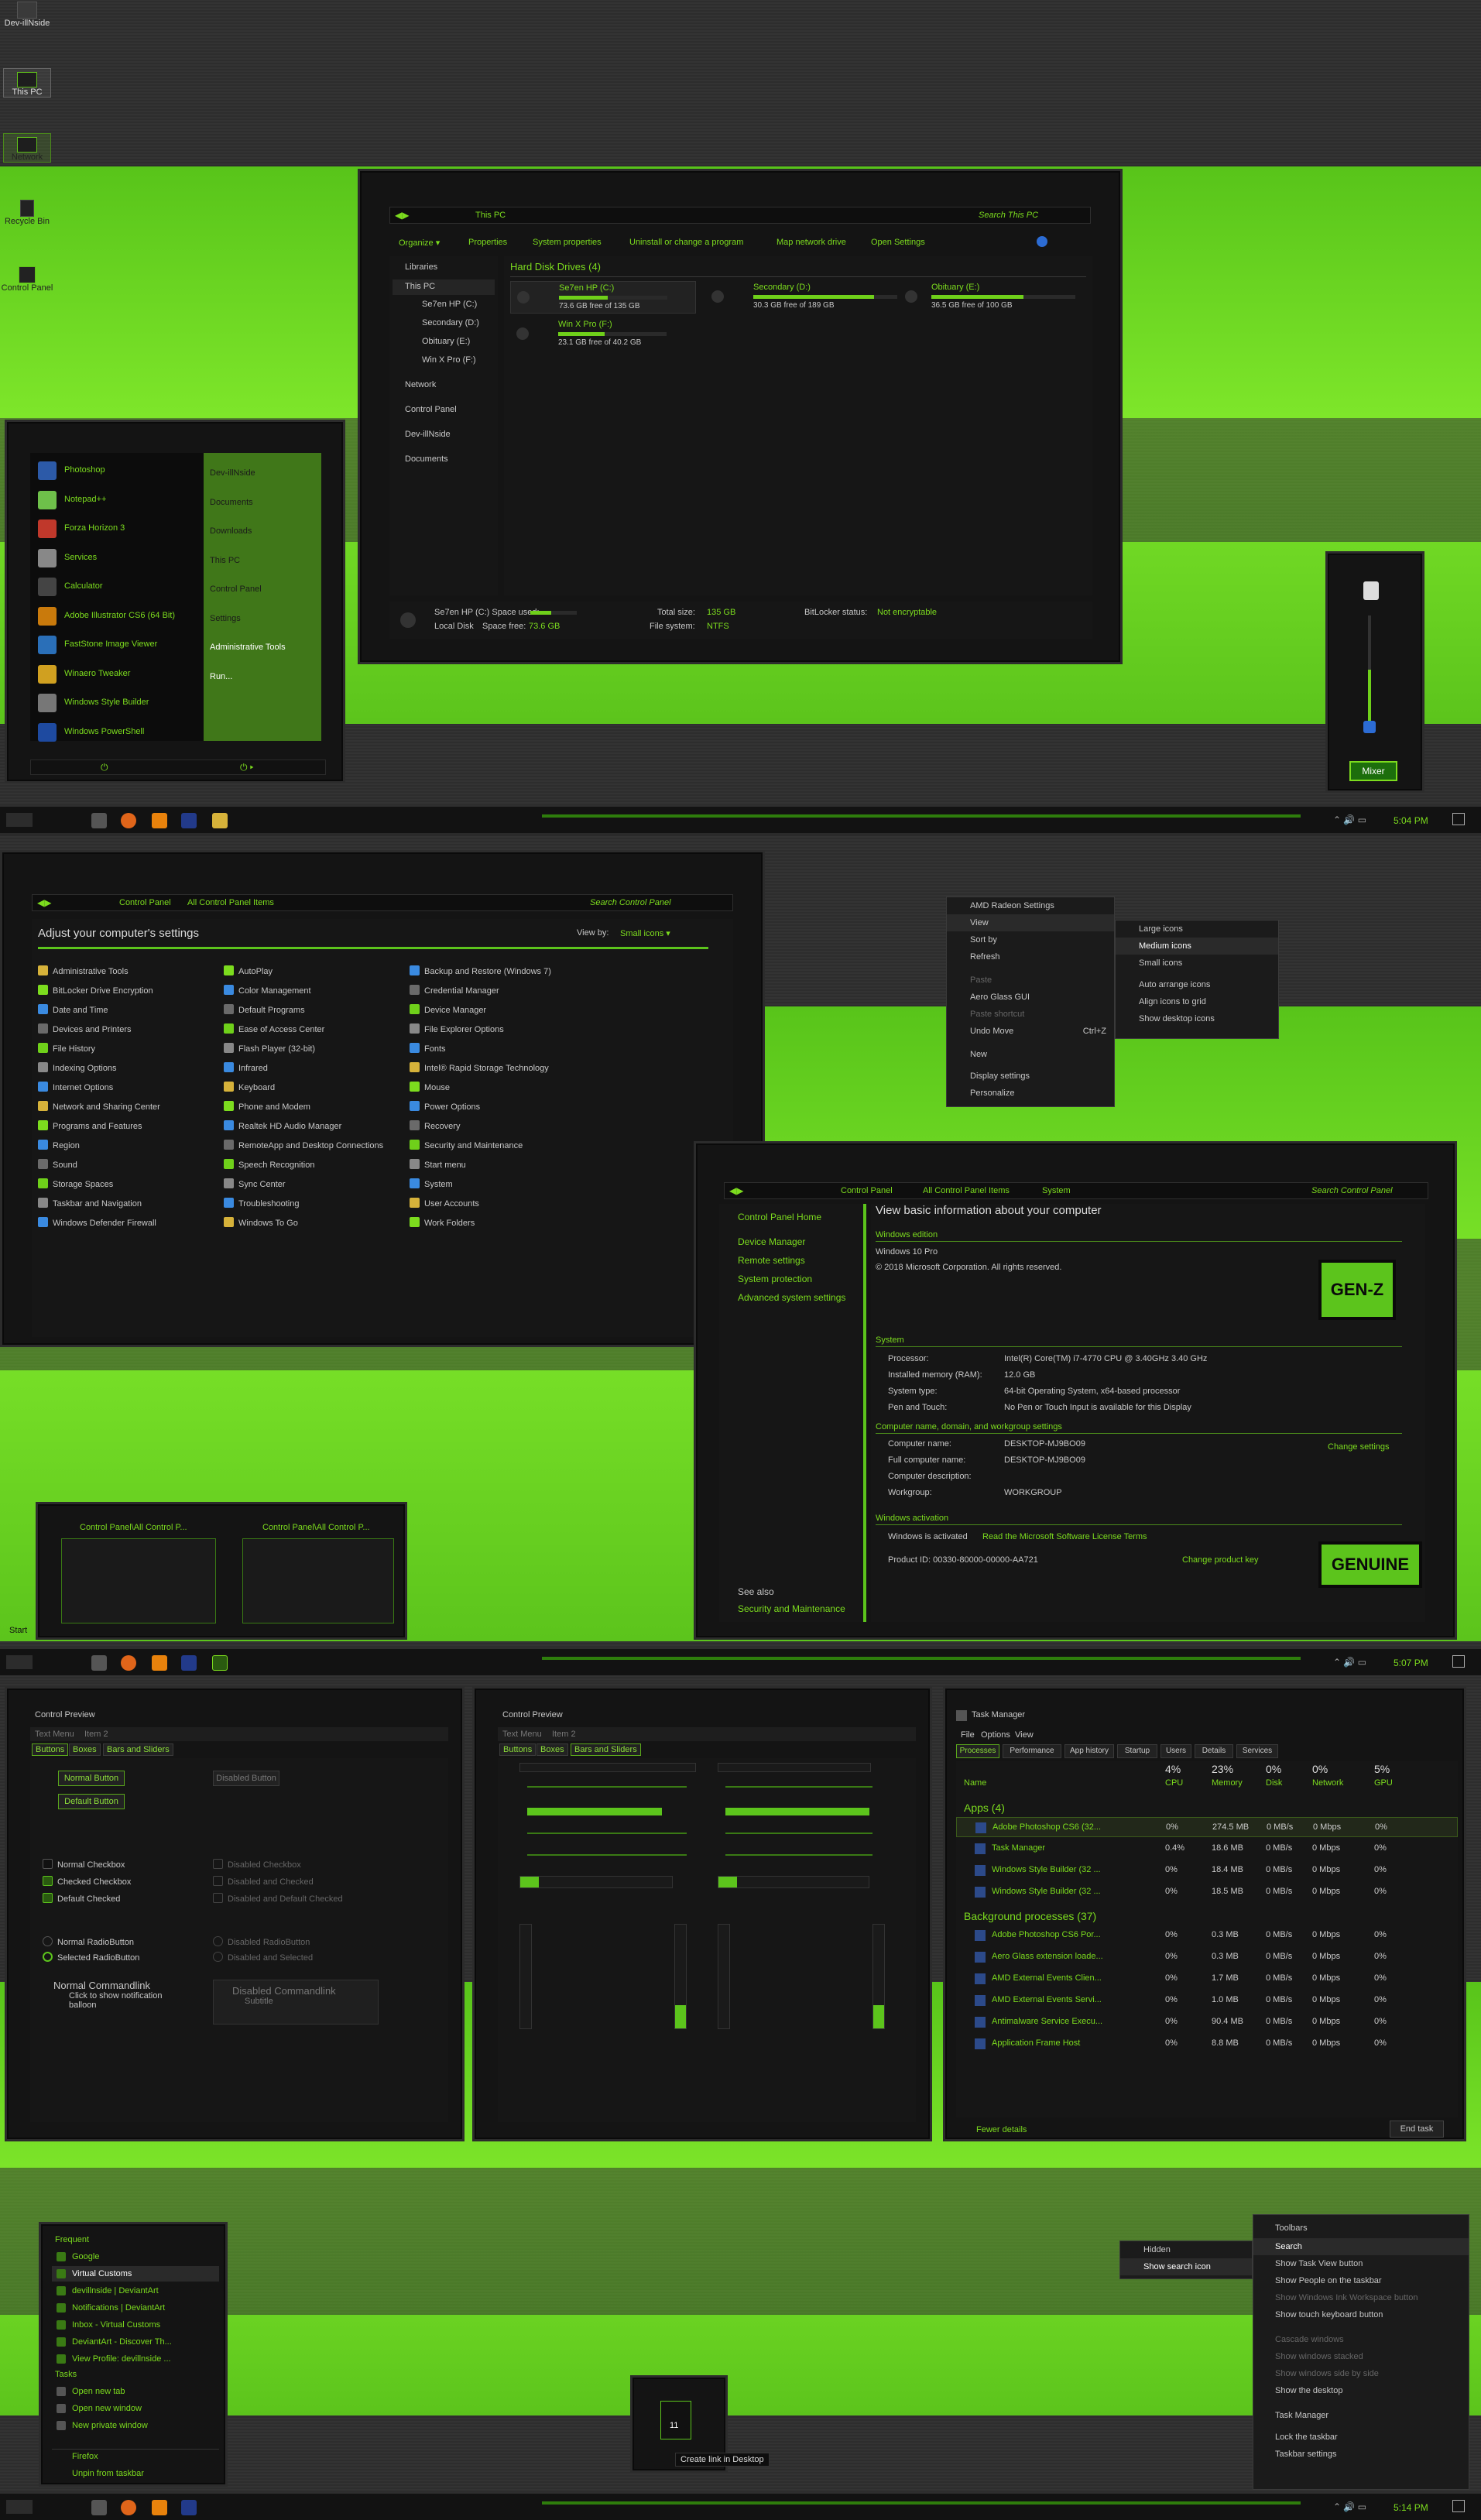  I want to click on menu-ink-workspace: Show Windows Ink Workspace button, so click(1361, 2297).